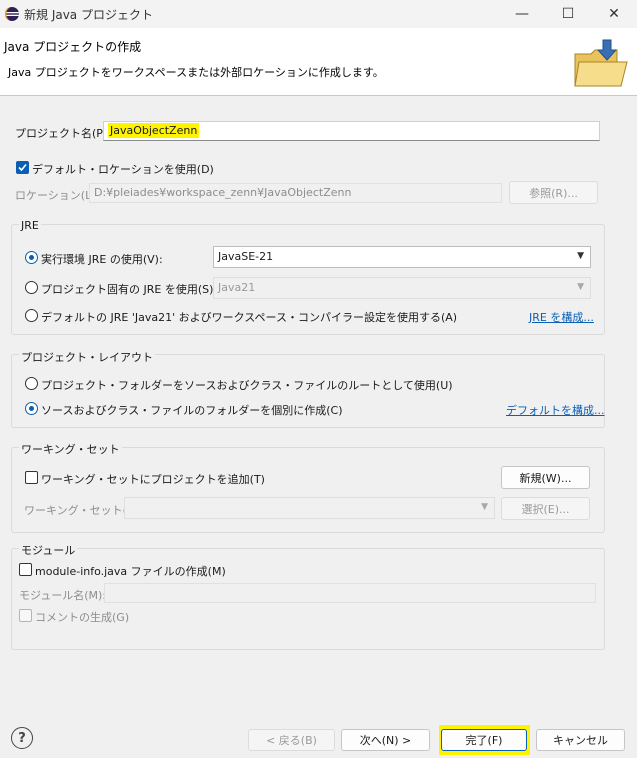 Image resolution: width=637 pixels, height=758 pixels. What do you see at coordinates (130, 571) in the screenshot?
I see `module-info-label: module-info.java ファイルの作成(M)` at bounding box center [130, 571].